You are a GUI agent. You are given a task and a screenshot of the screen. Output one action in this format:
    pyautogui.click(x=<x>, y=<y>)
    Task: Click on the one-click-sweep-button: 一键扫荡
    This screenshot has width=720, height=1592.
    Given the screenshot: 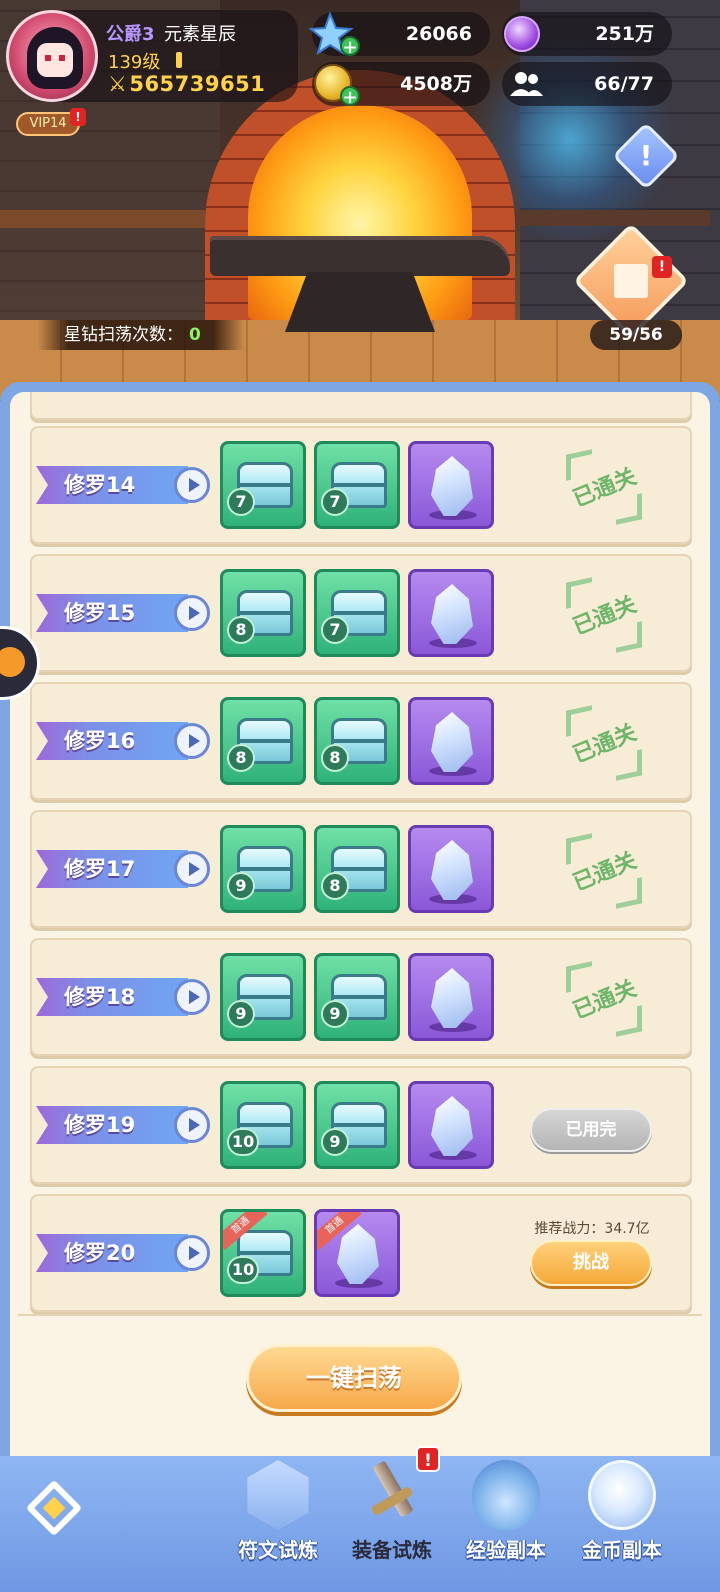 What is the action you would take?
    pyautogui.click(x=354, y=1378)
    